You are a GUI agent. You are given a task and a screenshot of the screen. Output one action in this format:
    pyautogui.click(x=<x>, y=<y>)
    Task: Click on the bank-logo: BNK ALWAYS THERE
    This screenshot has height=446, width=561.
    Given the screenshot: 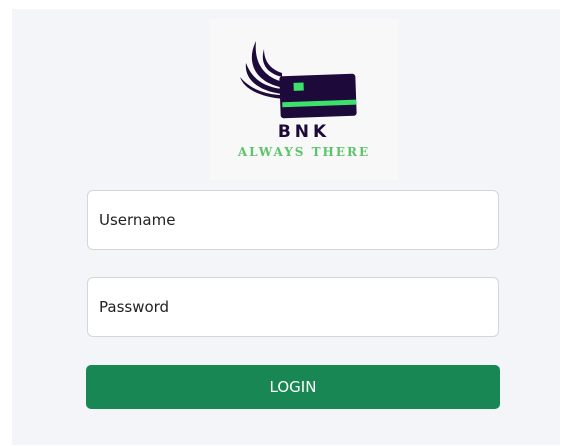 What is the action you would take?
    pyautogui.click(x=304, y=99)
    